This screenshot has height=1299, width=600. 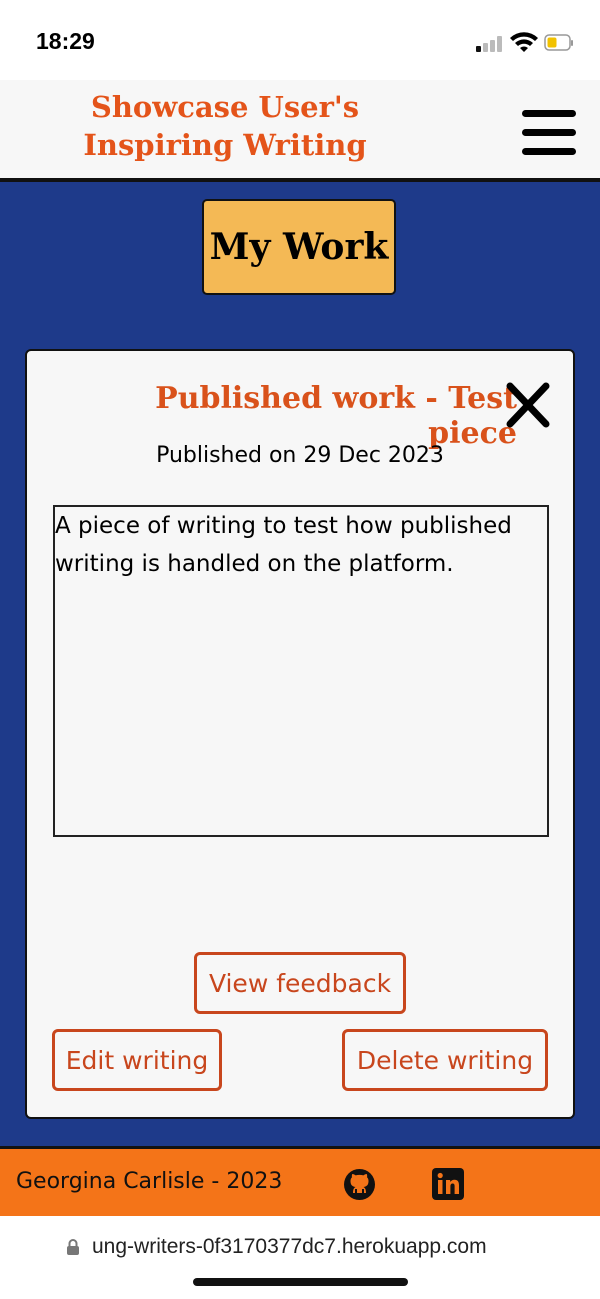 I want to click on status-bar: 18:29, so click(x=300, y=40).